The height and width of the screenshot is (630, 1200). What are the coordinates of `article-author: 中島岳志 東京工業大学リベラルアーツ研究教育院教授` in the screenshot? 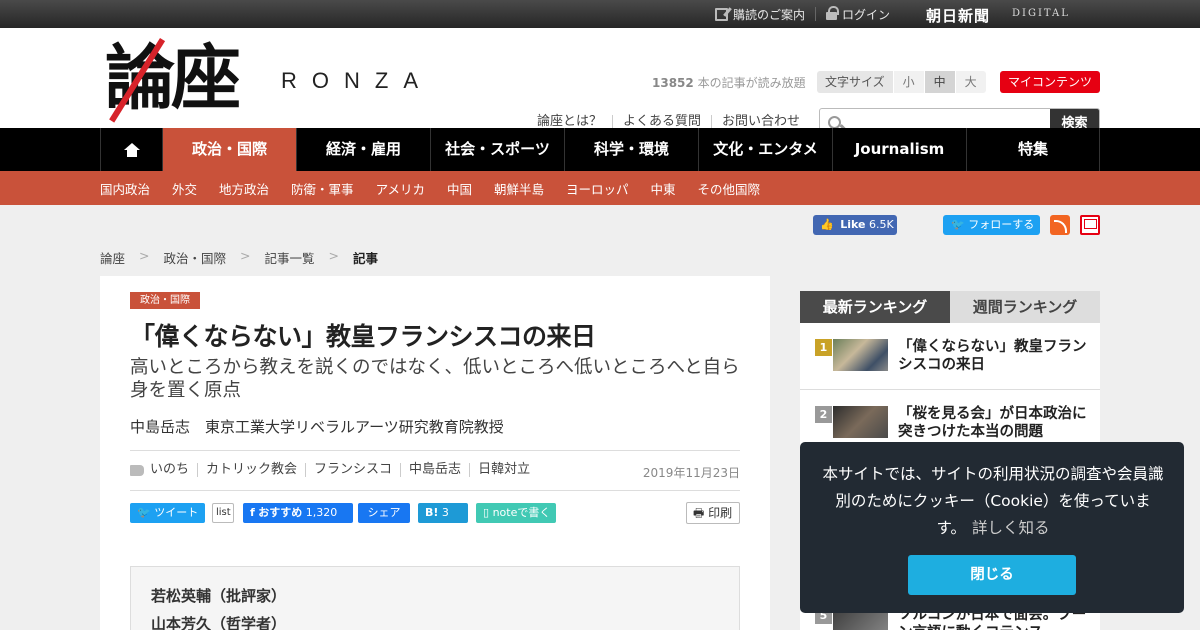 It's located at (317, 427).